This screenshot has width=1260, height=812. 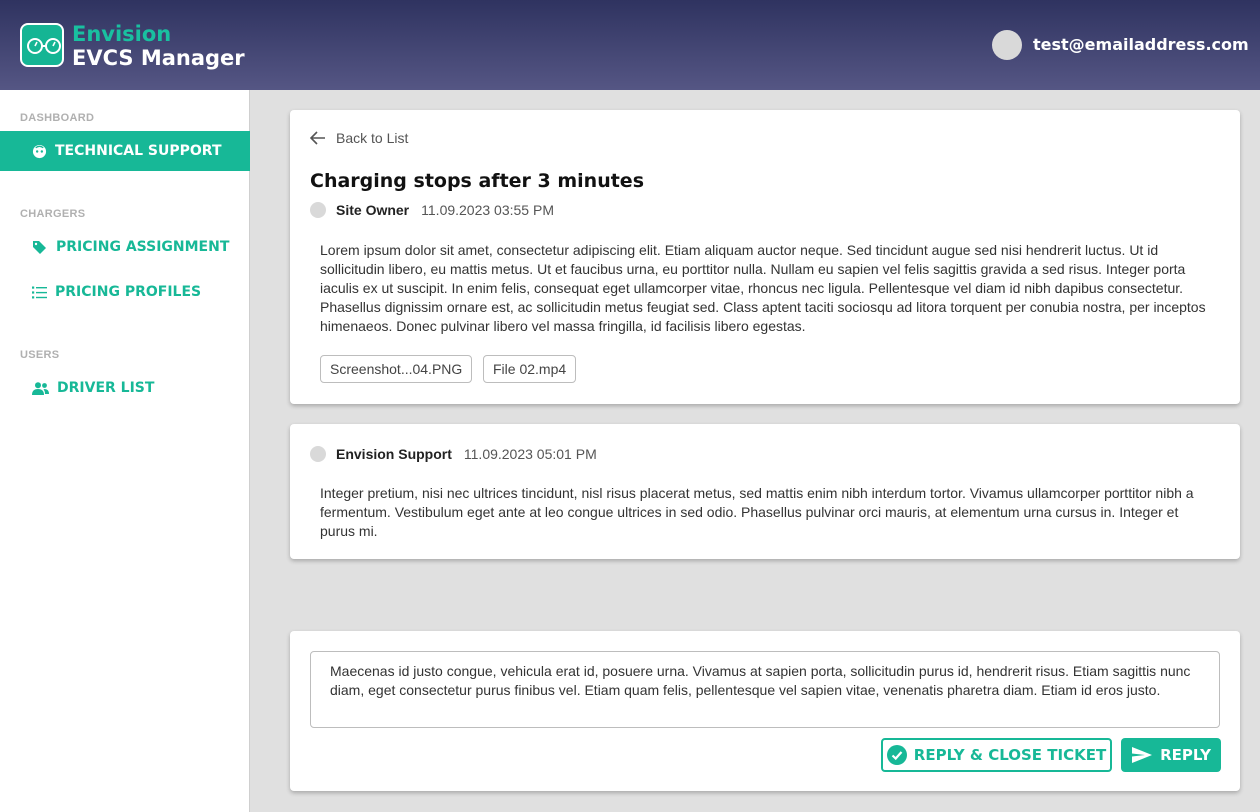 What do you see at coordinates (896, 755) in the screenshot?
I see `check-circle-icon` at bounding box center [896, 755].